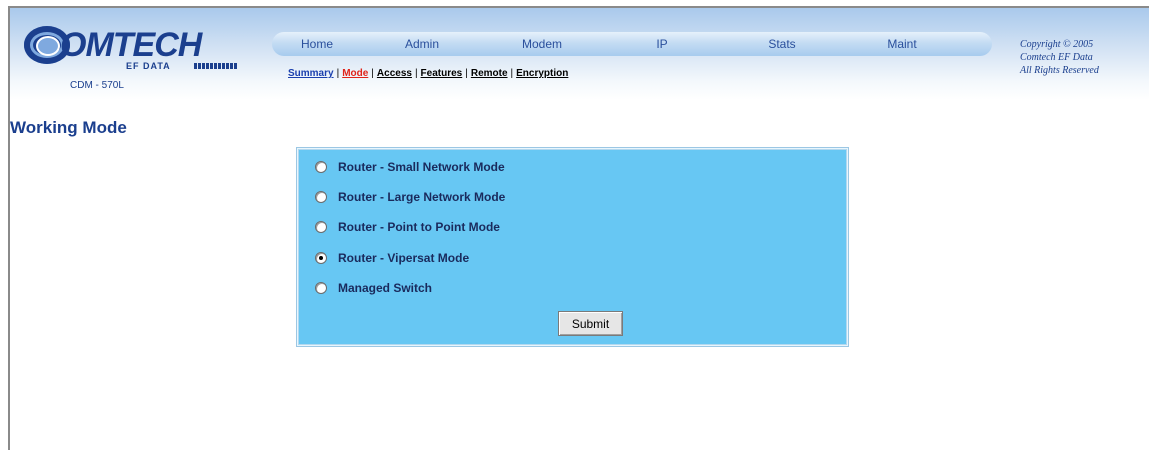 The image size is (1149, 450). What do you see at coordinates (542, 44) in the screenshot?
I see `nav-modem: Modem` at bounding box center [542, 44].